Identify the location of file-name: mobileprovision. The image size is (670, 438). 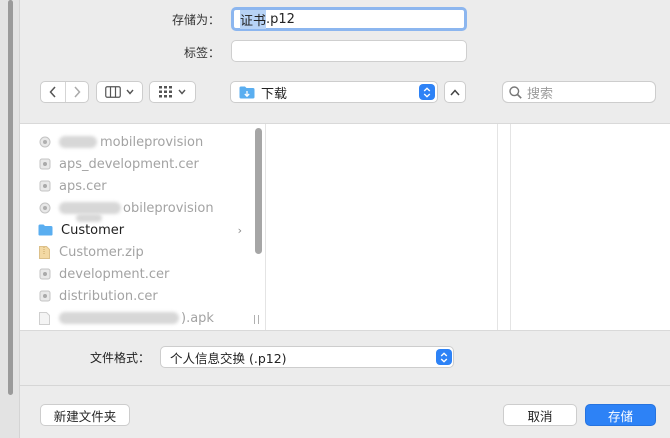
(152, 142).